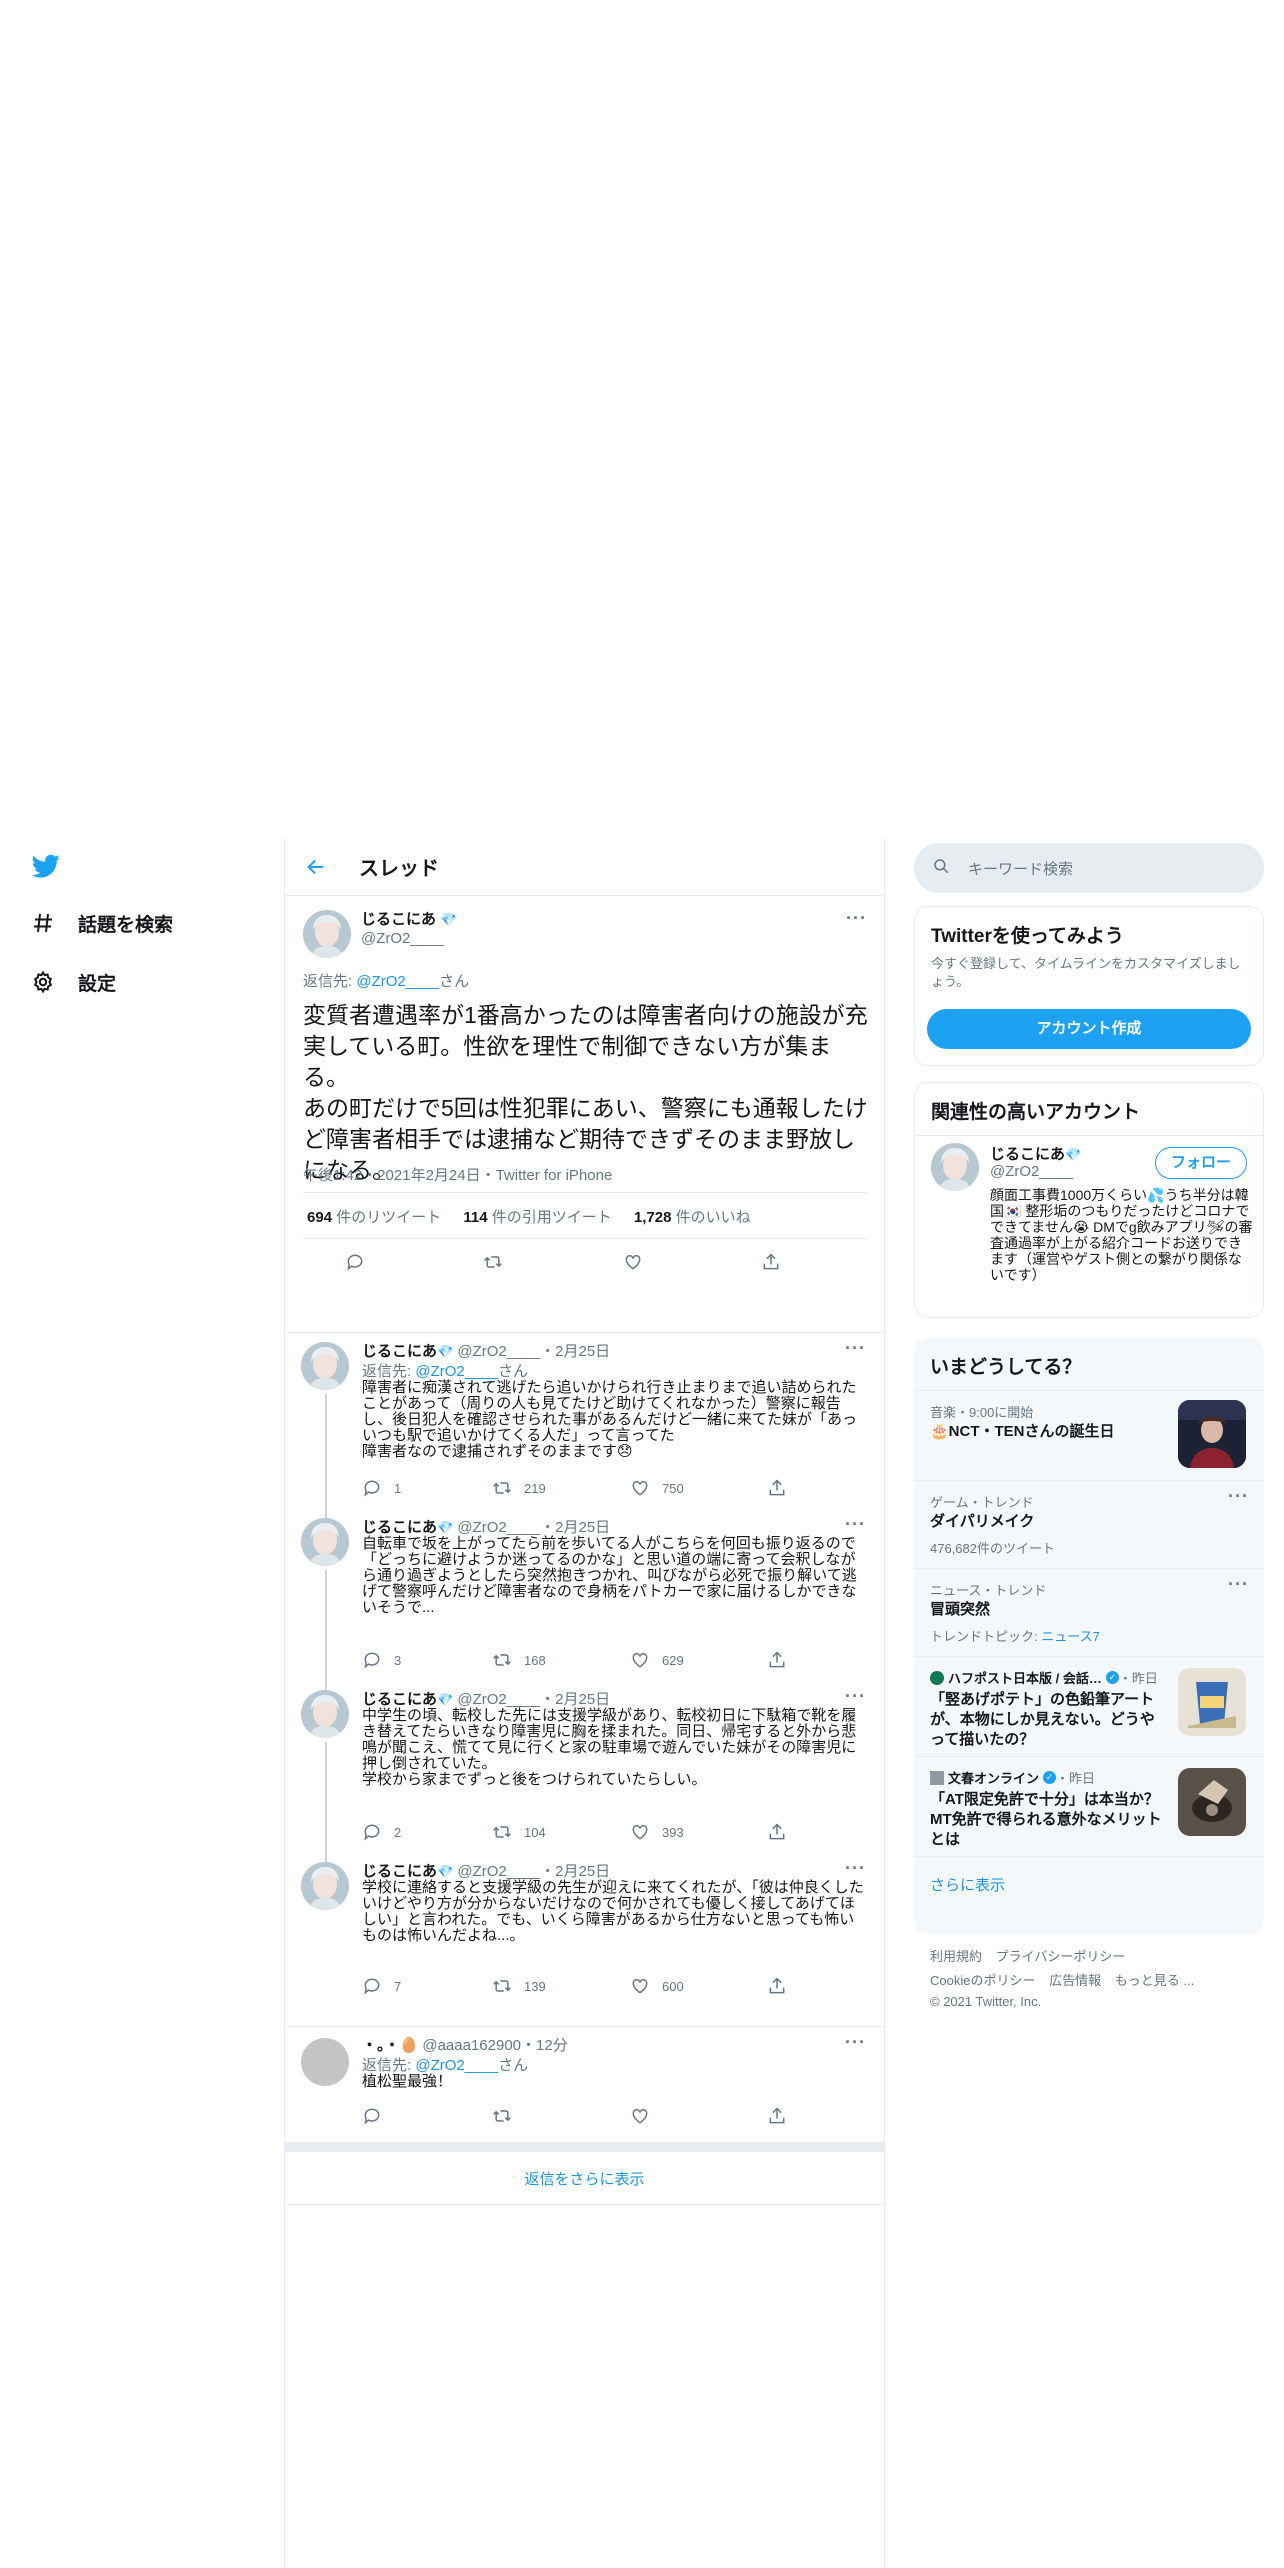 The height and width of the screenshot is (2568, 1284). What do you see at coordinates (381, 1986) in the screenshot?
I see `reply-button: 7` at bounding box center [381, 1986].